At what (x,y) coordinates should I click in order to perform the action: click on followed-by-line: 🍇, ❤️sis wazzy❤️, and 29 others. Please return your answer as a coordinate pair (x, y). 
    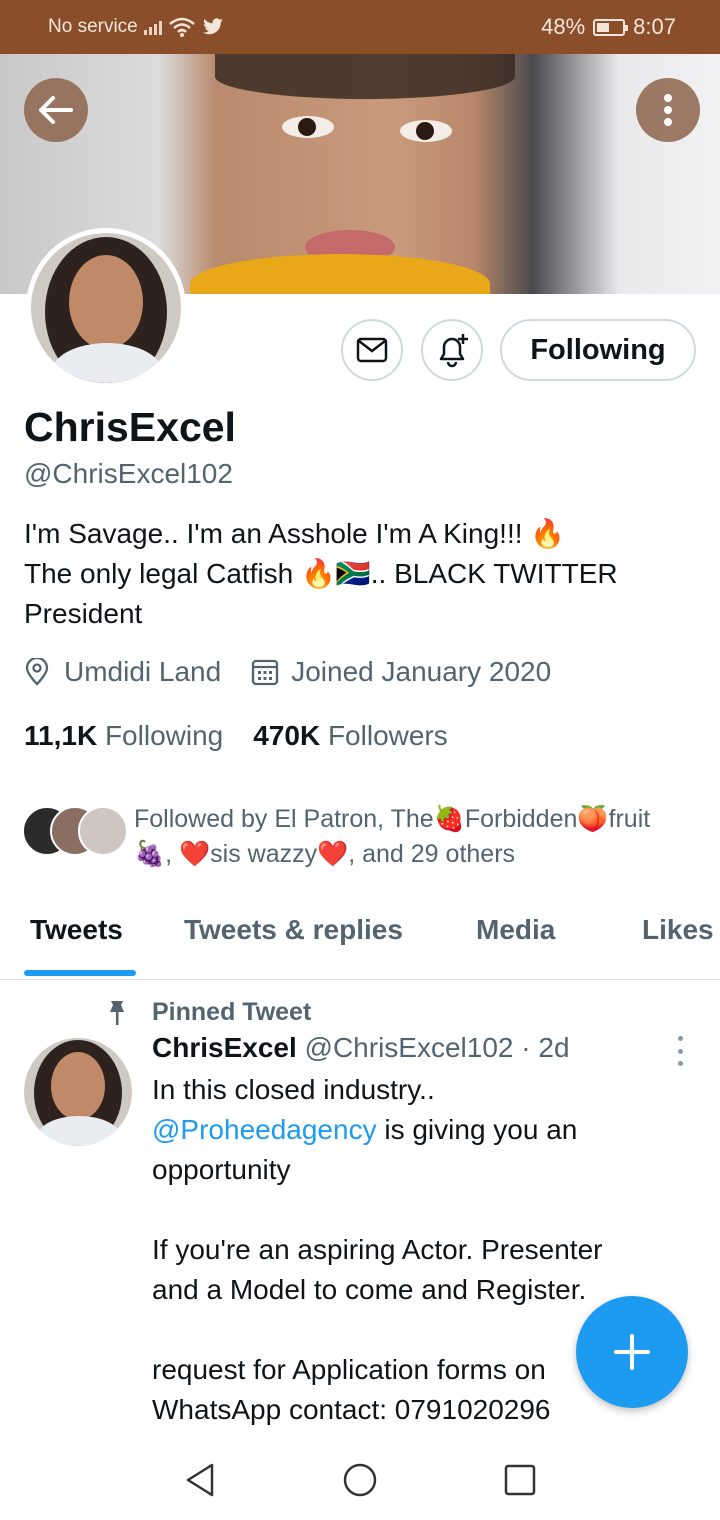
    Looking at the image, I should click on (325, 854).